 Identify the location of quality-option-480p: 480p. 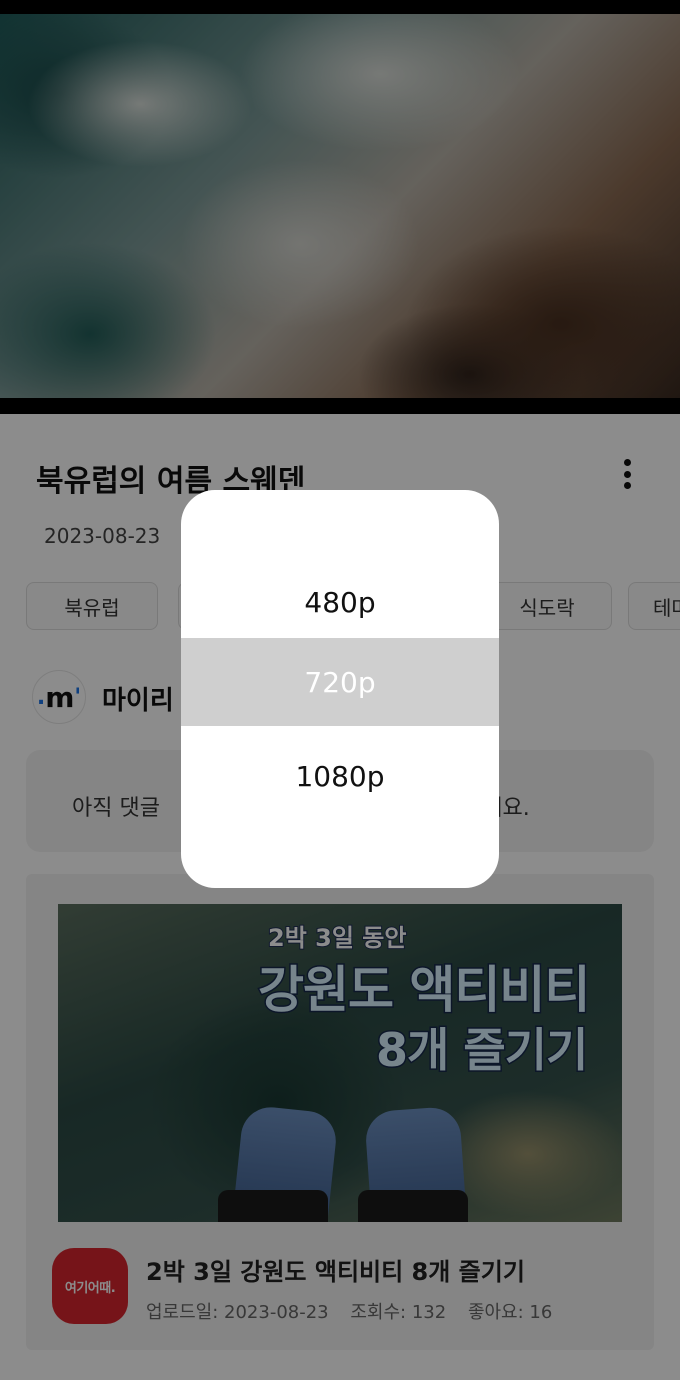
(340, 602).